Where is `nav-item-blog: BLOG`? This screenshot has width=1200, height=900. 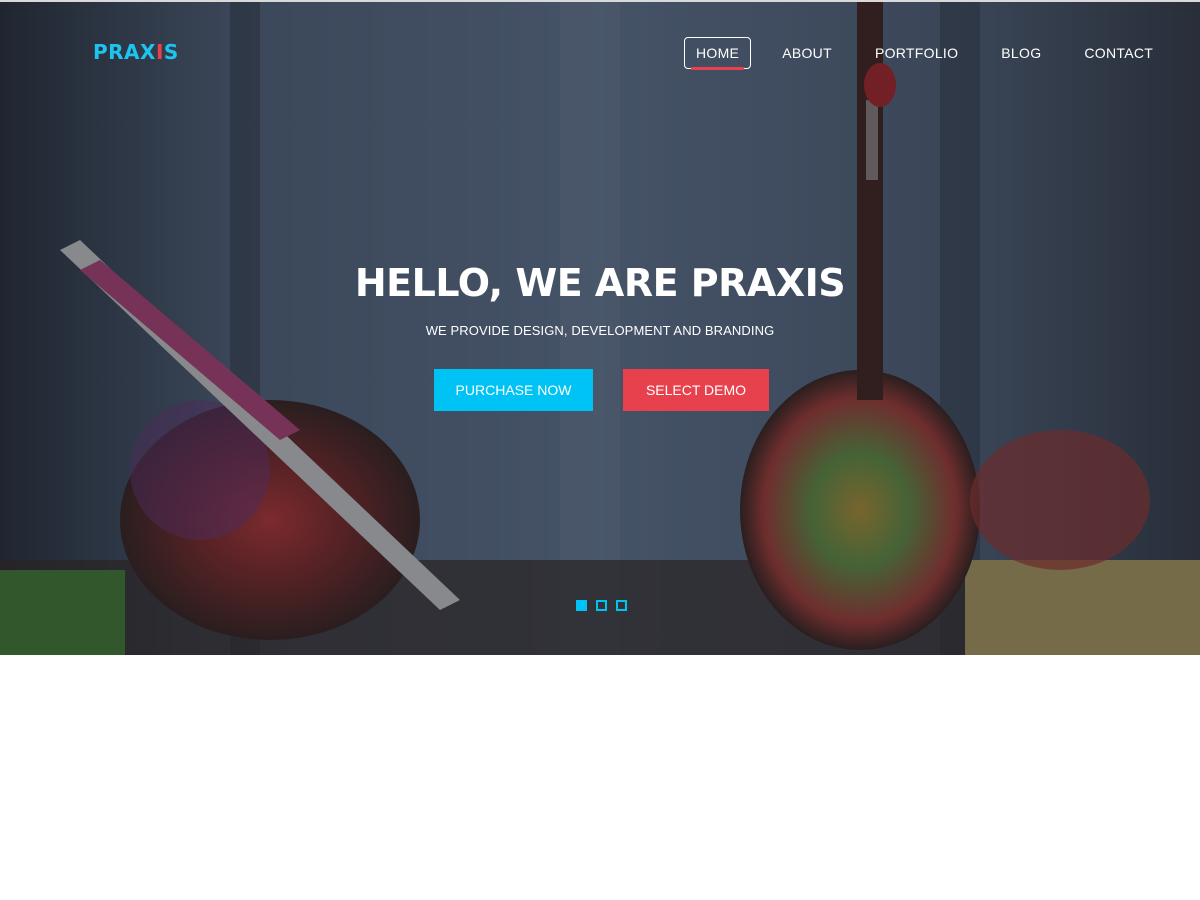 nav-item-blog: BLOG is located at coordinates (1021, 53).